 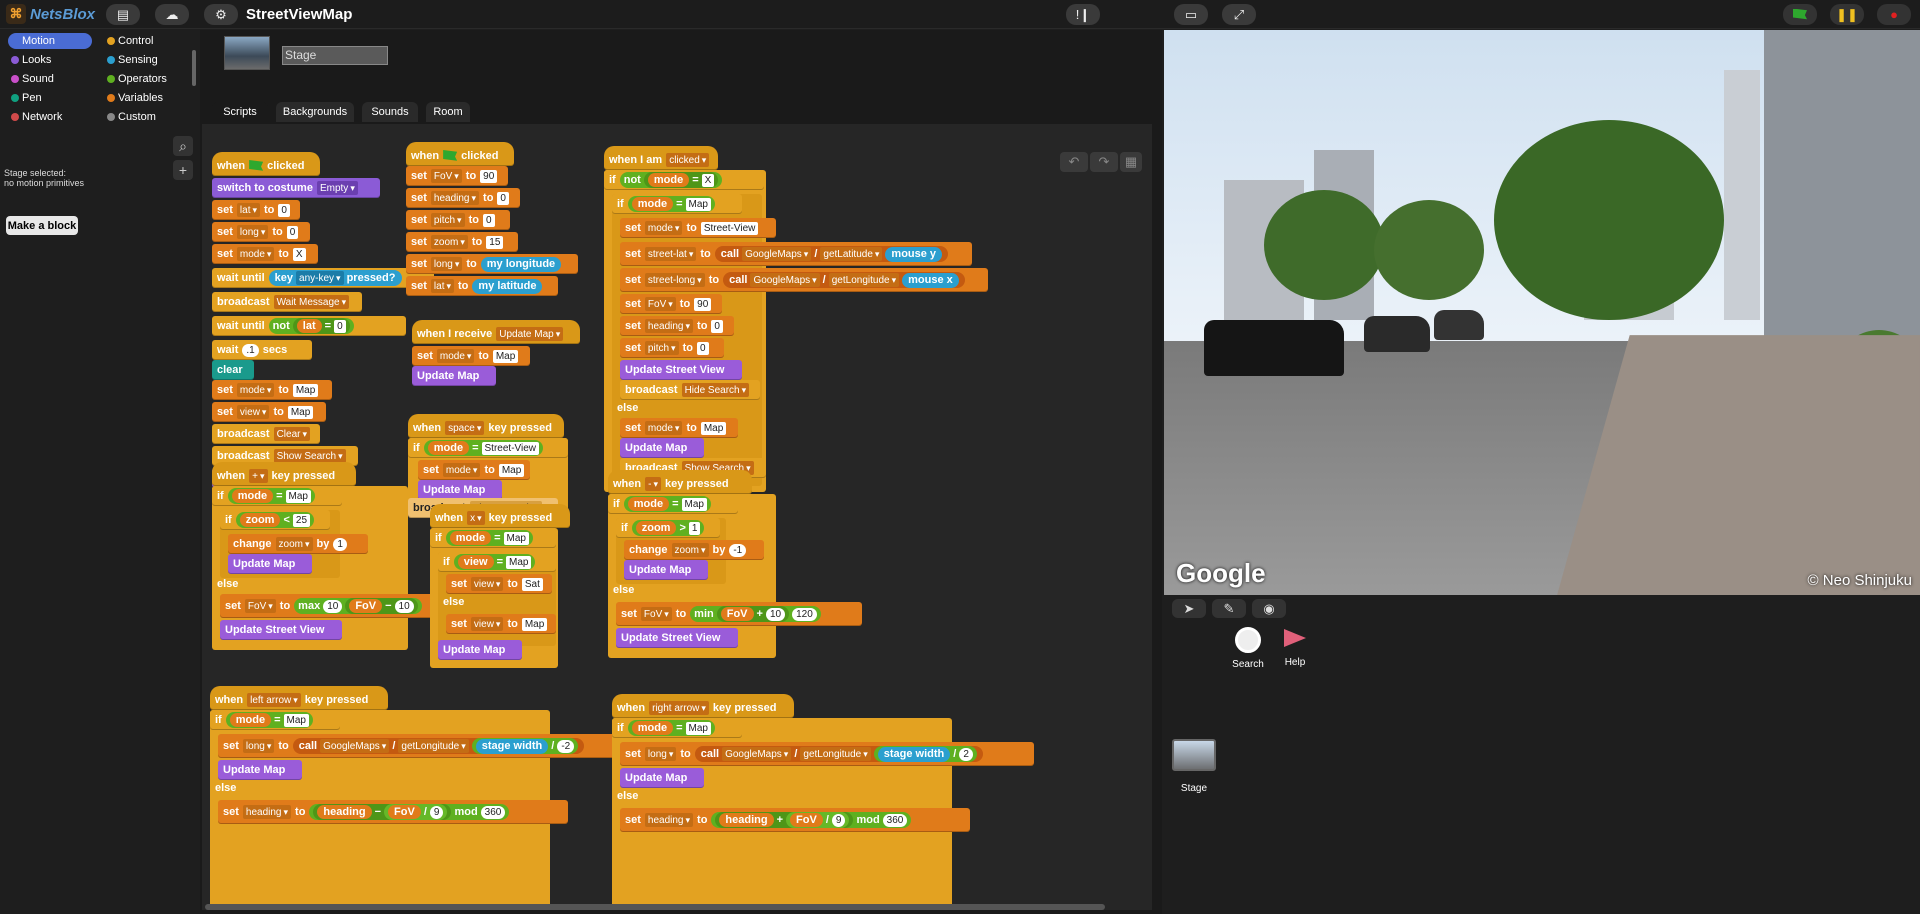 I want to click on settings-button: ⚙, so click(x=221, y=14).